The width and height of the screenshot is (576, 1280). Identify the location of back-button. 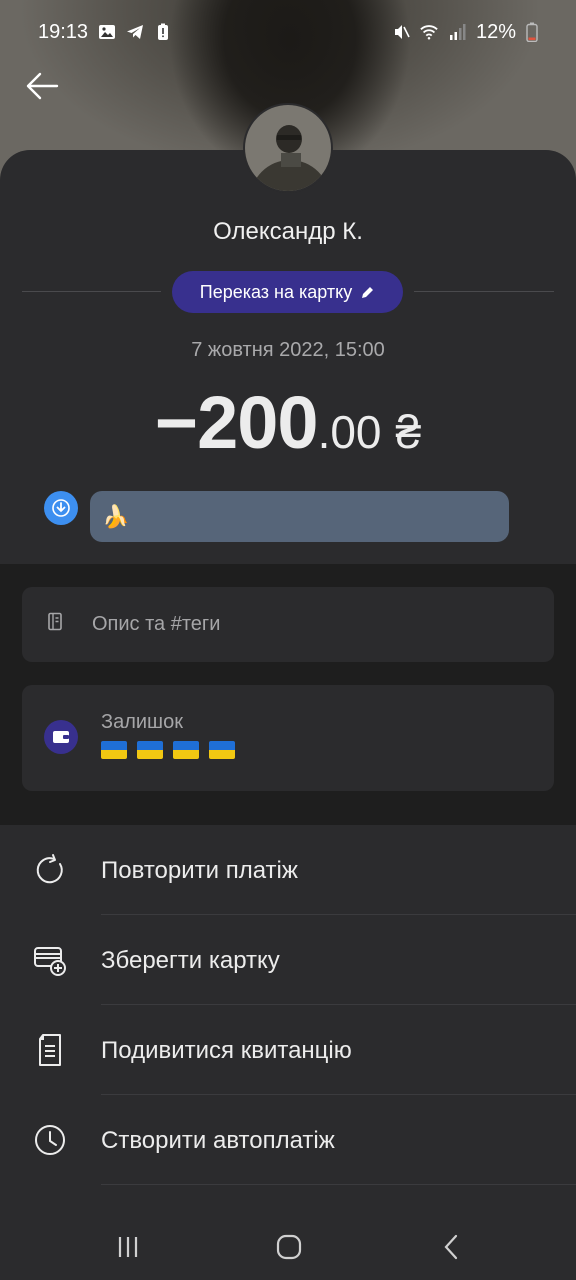
(42, 86).